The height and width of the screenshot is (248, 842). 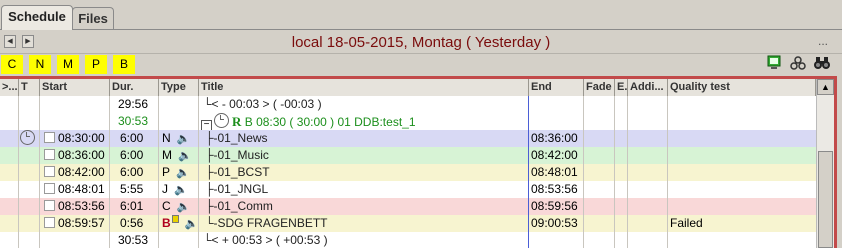 What do you see at coordinates (237, 121) in the screenshot?
I see `row-title-prefix: R` at bounding box center [237, 121].